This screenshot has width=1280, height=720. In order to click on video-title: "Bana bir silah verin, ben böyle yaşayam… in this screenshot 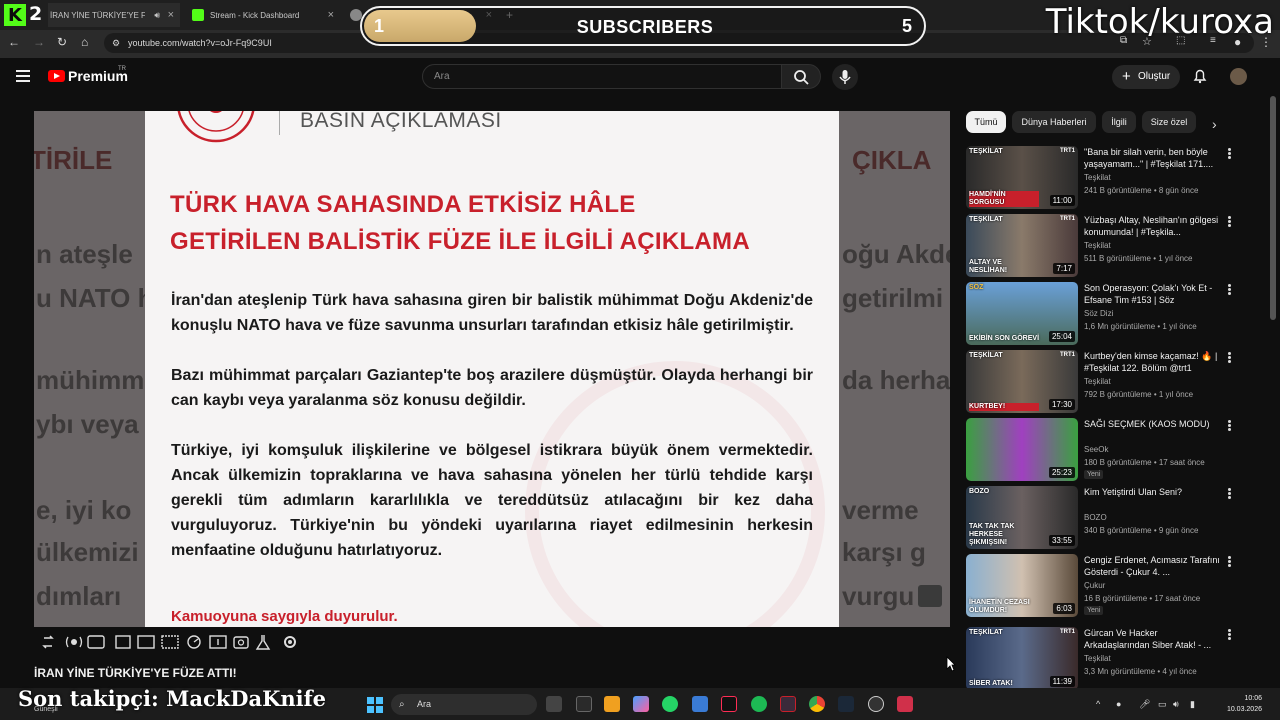, I will do `click(1154, 158)`.